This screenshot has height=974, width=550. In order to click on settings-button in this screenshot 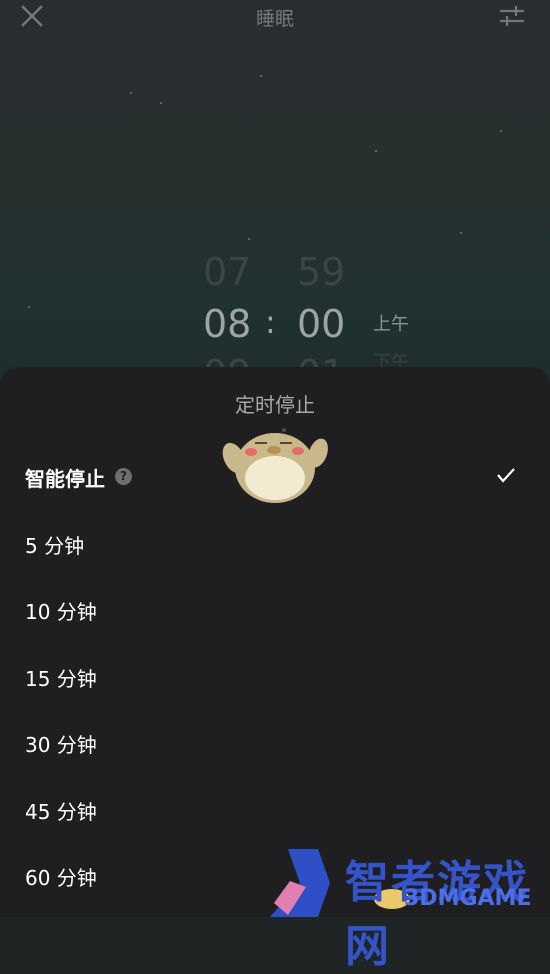, I will do `click(512, 16)`.